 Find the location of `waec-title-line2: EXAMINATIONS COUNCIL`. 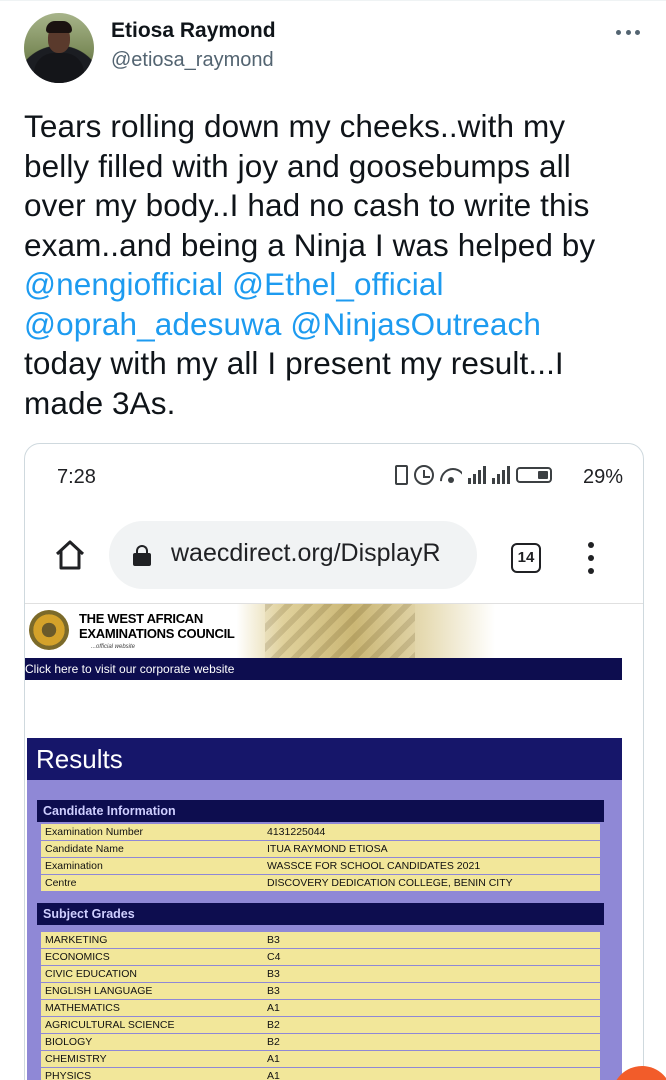

waec-title-line2: EXAMINATIONS COUNCIL is located at coordinates (157, 633).